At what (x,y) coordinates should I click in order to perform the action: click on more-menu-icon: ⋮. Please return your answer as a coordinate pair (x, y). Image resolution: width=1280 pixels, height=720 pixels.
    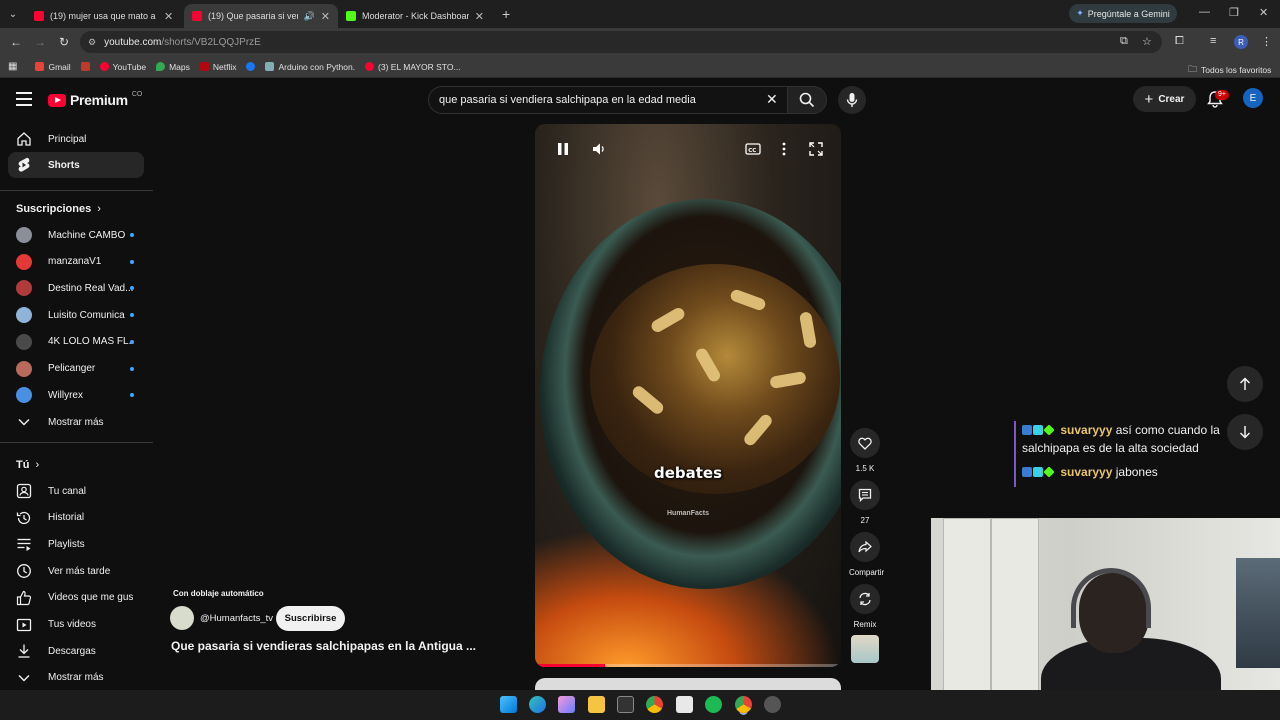
    Looking at the image, I should click on (1266, 41).